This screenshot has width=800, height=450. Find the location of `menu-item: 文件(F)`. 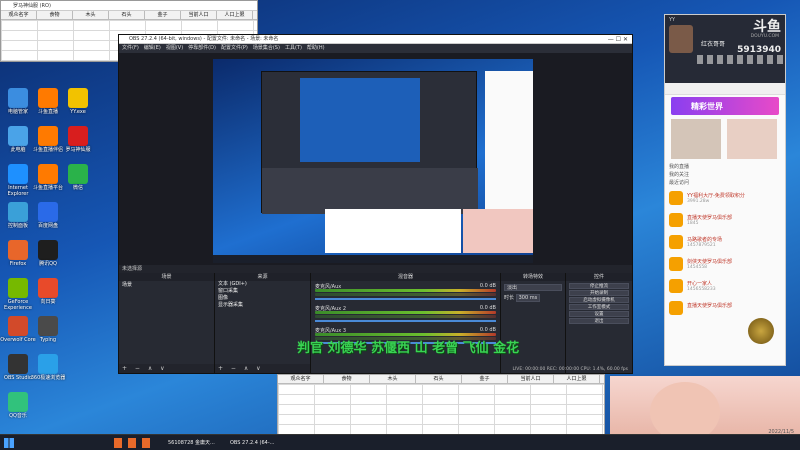

menu-item: 文件(F) is located at coordinates (130, 48).